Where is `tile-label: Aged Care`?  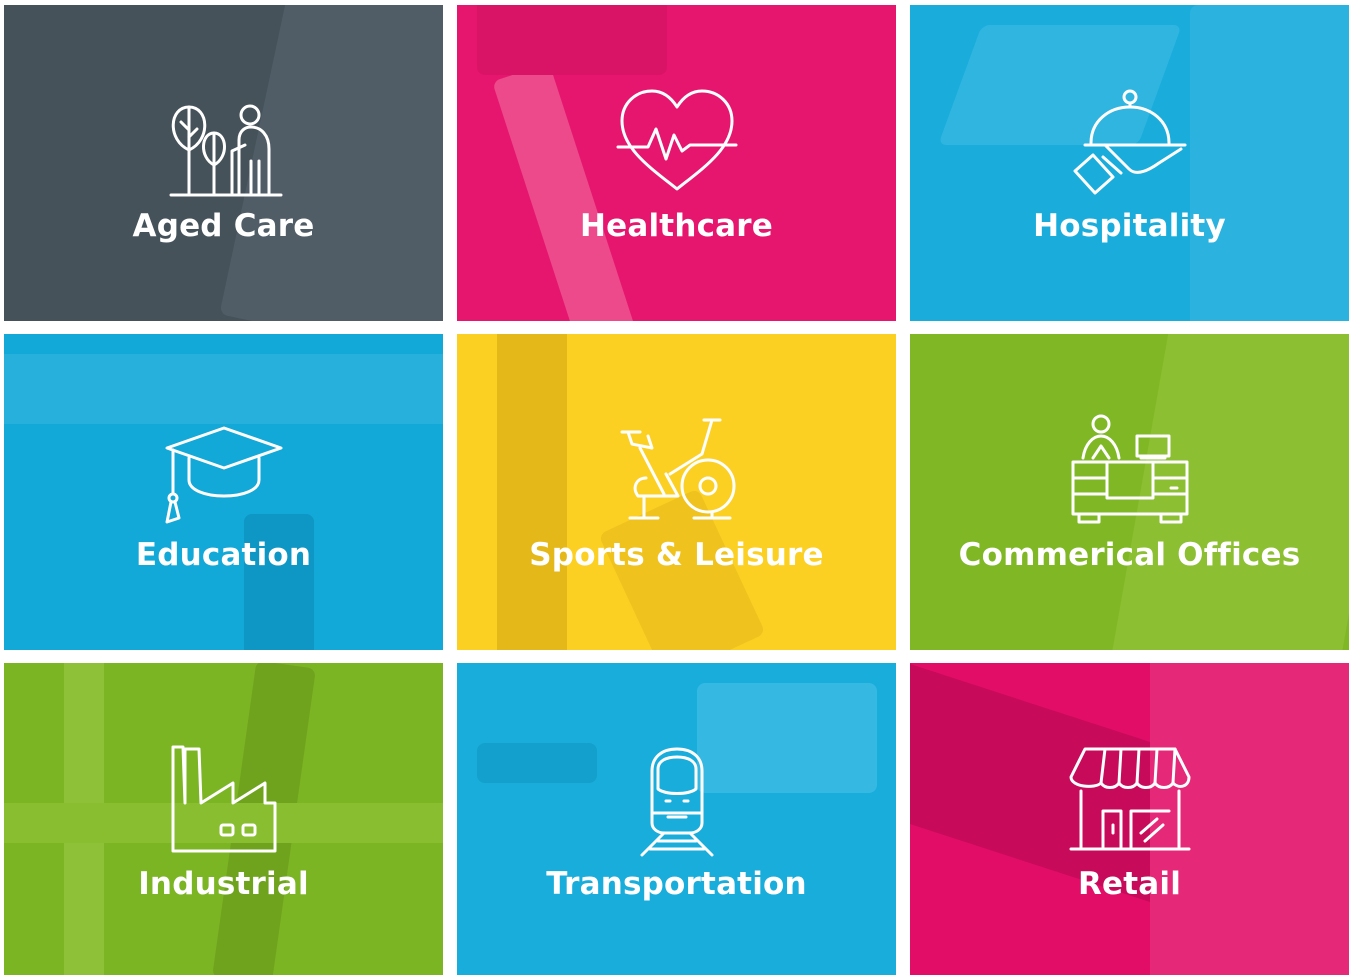 tile-label: Aged Care is located at coordinates (223, 226).